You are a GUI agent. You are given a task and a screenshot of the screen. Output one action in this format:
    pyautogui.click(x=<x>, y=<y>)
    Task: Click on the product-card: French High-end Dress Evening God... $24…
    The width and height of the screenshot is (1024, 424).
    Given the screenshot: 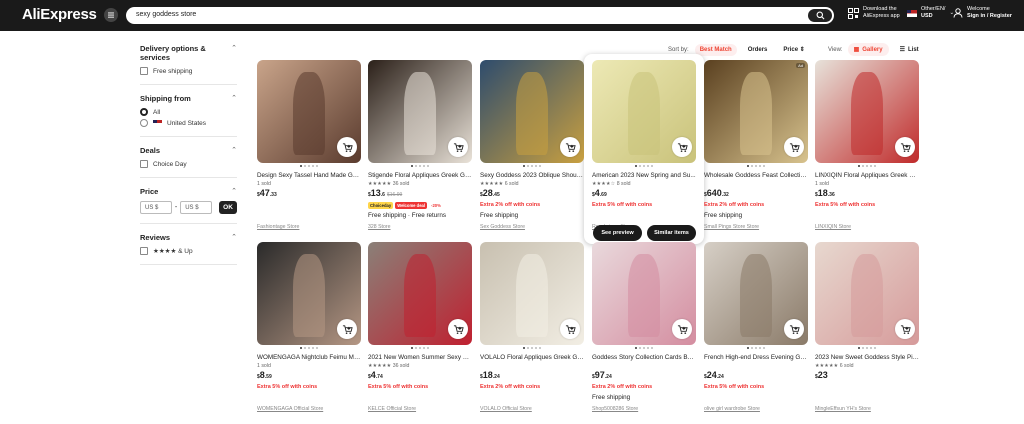 What is the action you would take?
    pyautogui.click(x=756, y=333)
    